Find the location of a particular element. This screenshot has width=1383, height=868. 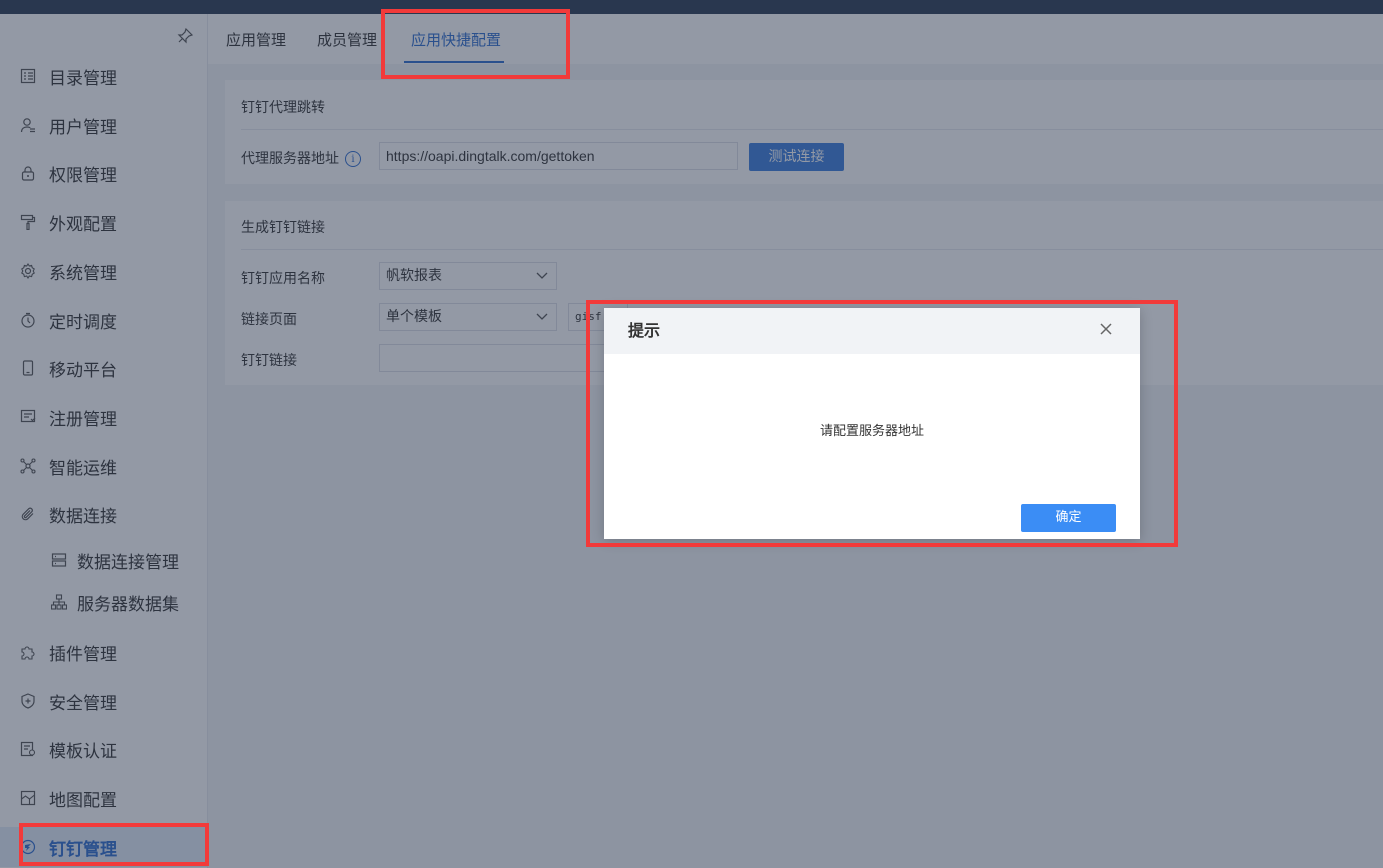

alert-dialog: 提示 请配置服务器地址 确定 is located at coordinates (872, 423).